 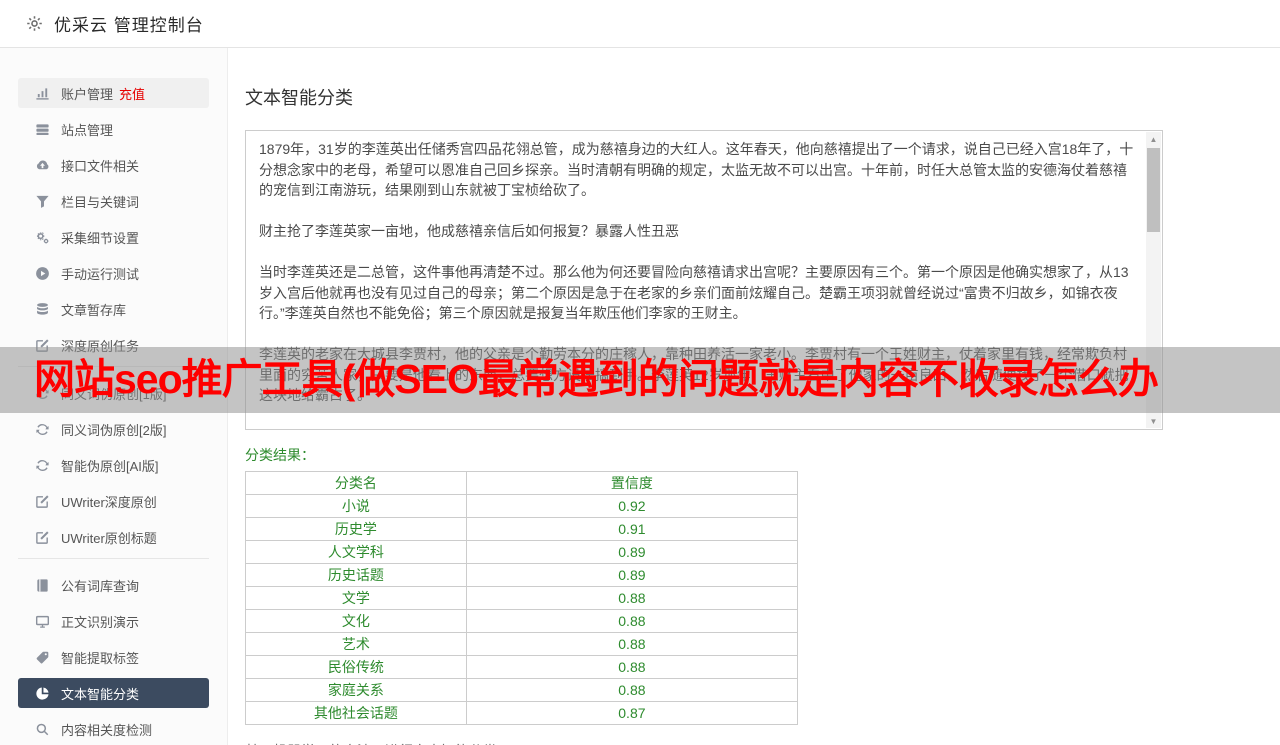 What do you see at coordinates (42, 273) in the screenshot?
I see `play-circle-icon` at bounding box center [42, 273].